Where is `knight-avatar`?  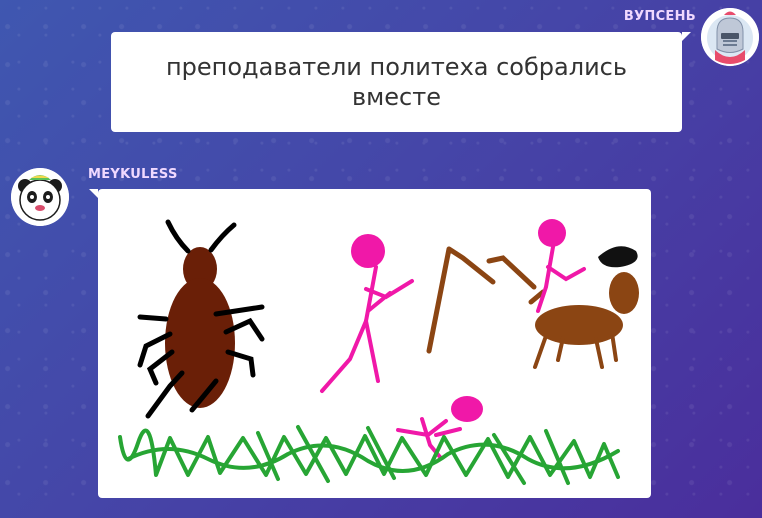 knight-avatar is located at coordinates (730, 37).